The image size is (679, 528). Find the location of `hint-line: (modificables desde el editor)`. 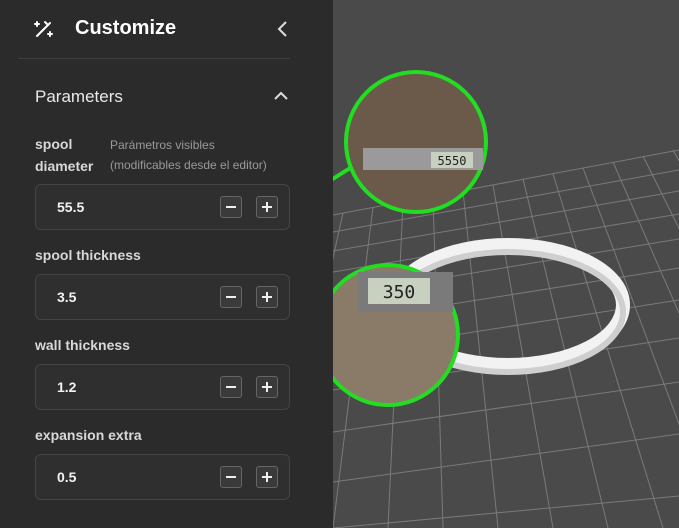

hint-line: (modificables desde el editor) is located at coordinates (188, 165).